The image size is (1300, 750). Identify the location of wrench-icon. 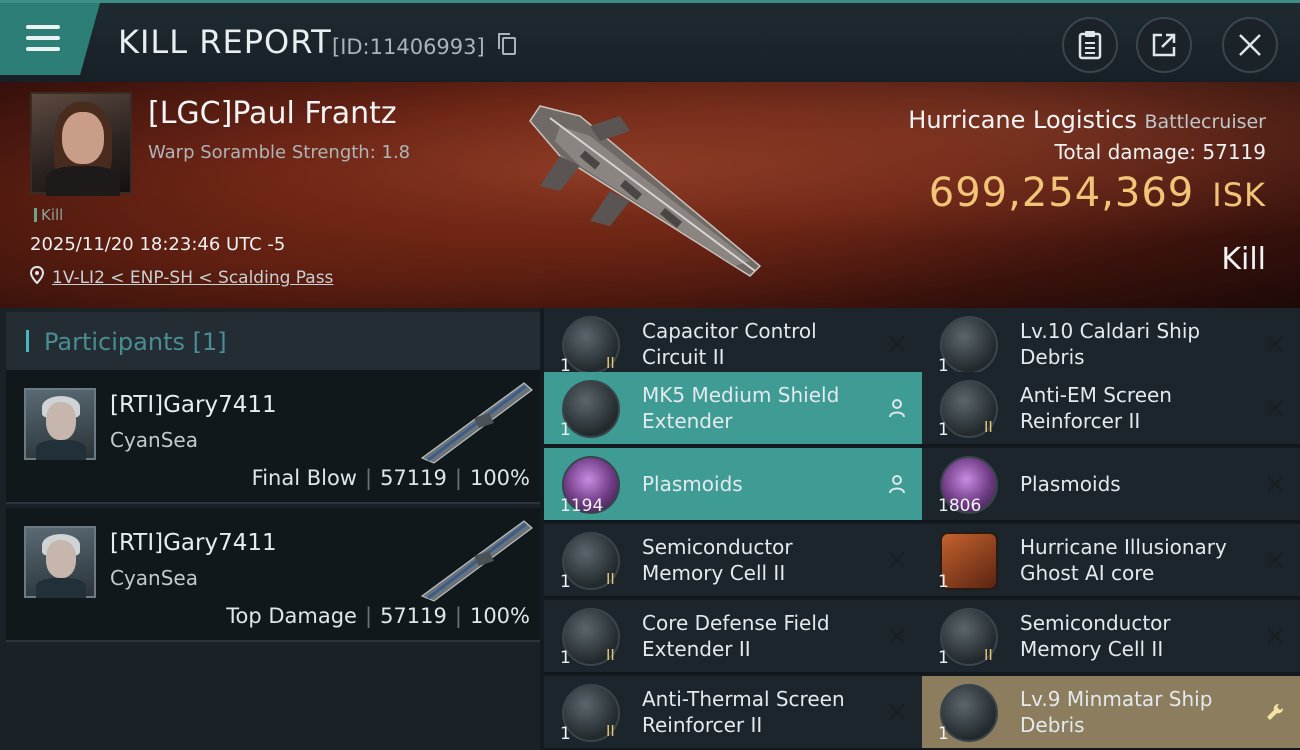
(1275, 712).